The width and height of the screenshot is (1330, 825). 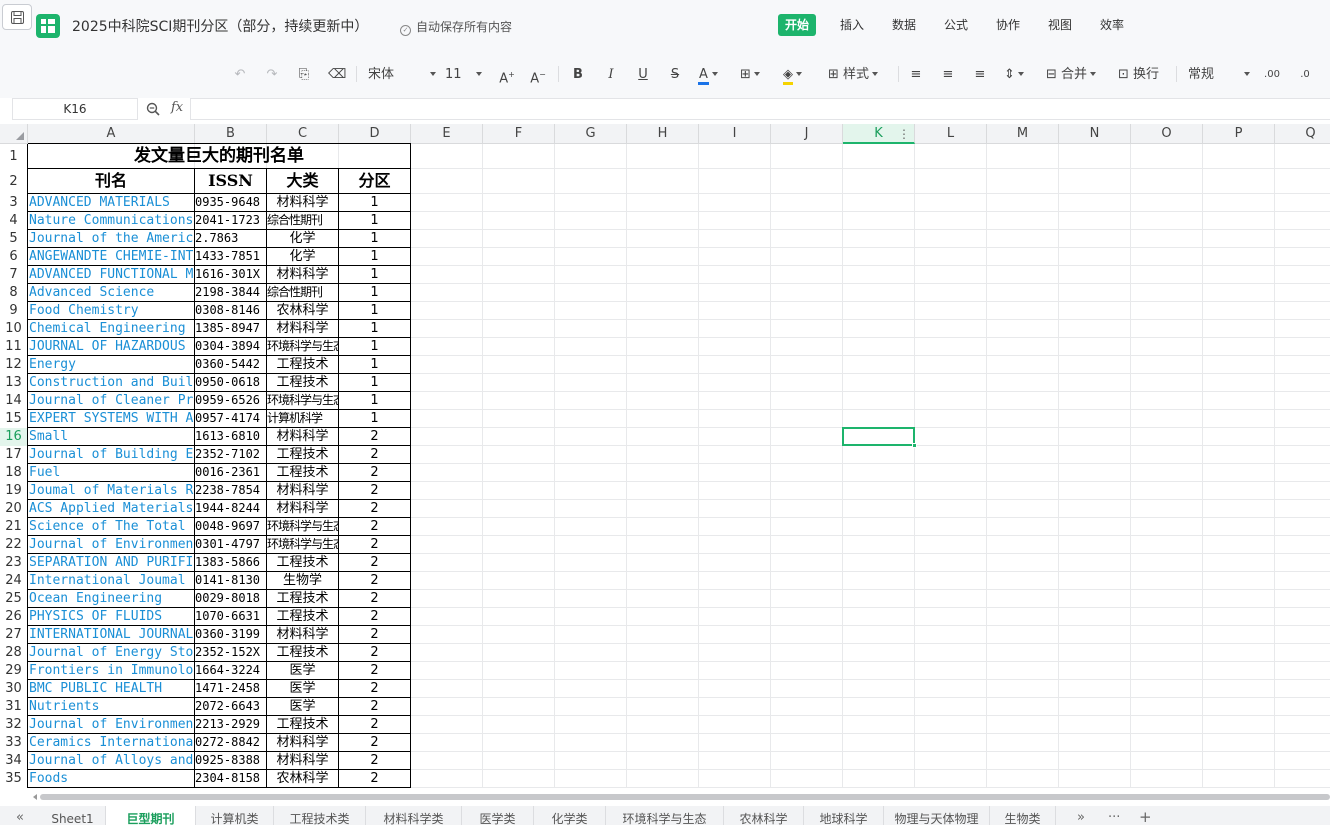 I want to click on column-header-c: C, so click(x=303, y=134).